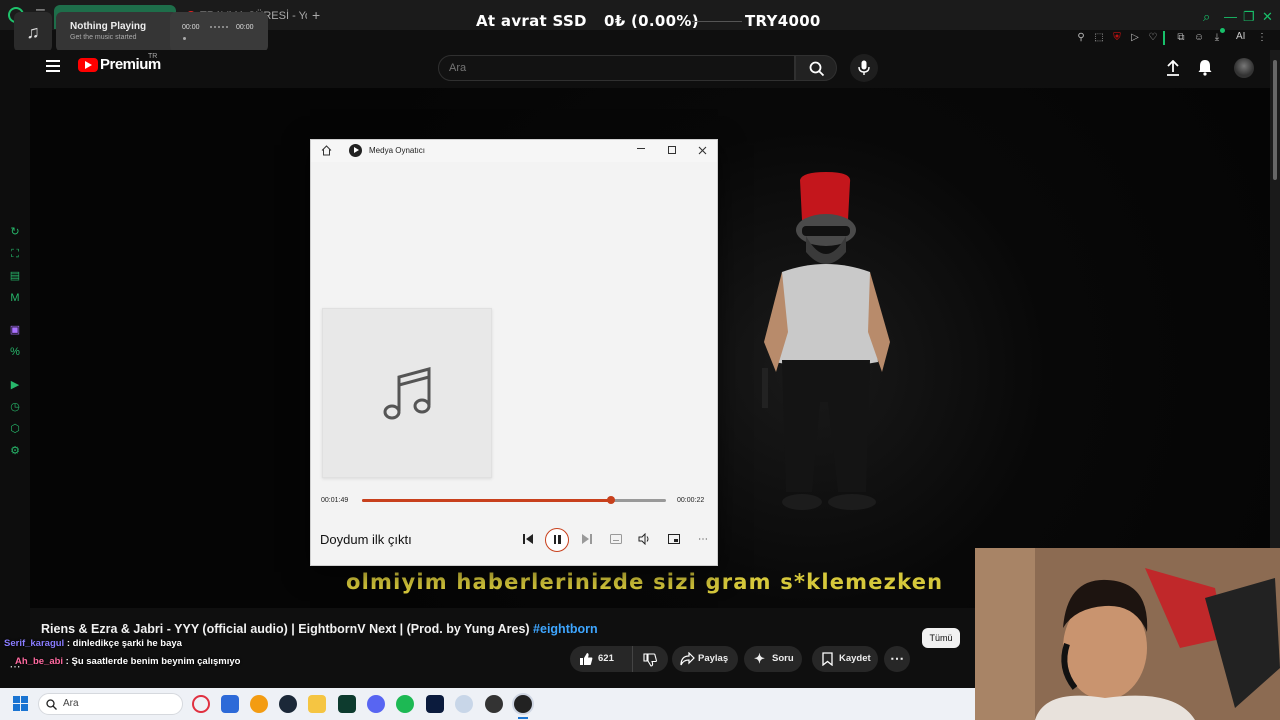 The image size is (1280, 720). Describe the element at coordinates (523, 704) in the screenshot. I see `media-player-app-icon` at that location.